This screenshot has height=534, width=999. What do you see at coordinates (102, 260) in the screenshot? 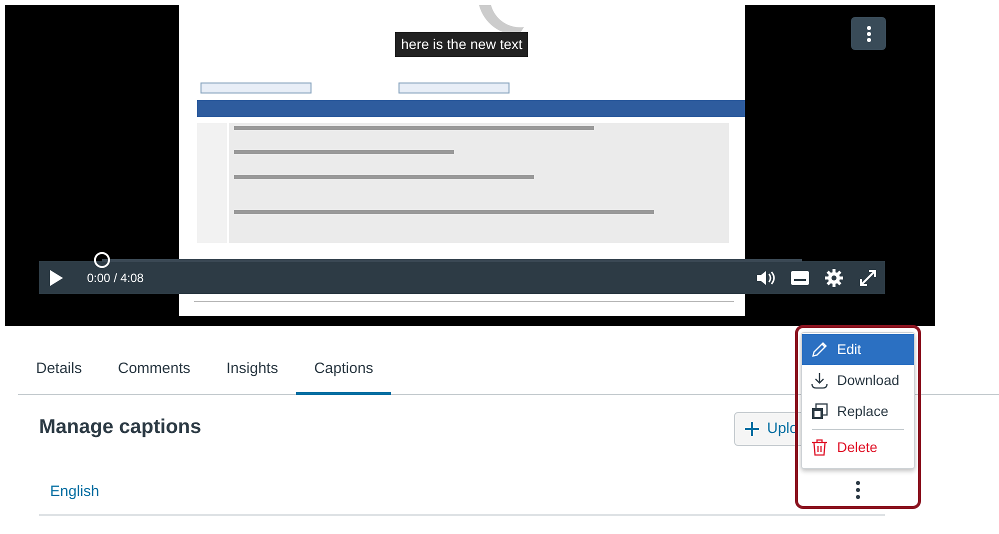
I see `scrubber-handle` at bounding box center [102, 260].